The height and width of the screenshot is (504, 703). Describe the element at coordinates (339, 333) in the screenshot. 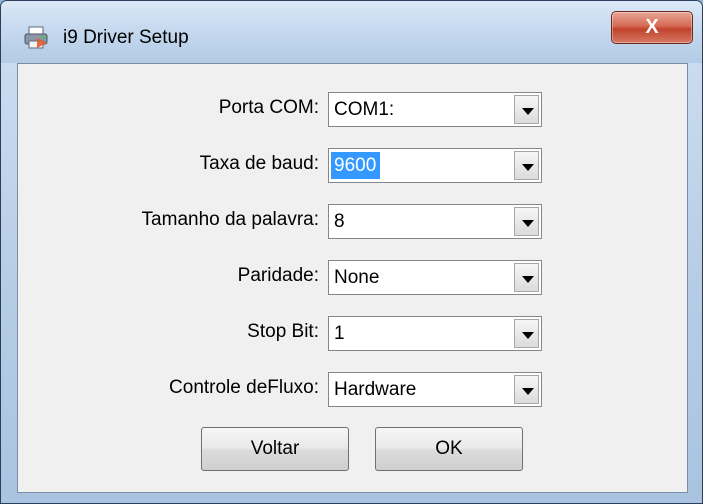

I see `stop-bit-value: 1` at that location.